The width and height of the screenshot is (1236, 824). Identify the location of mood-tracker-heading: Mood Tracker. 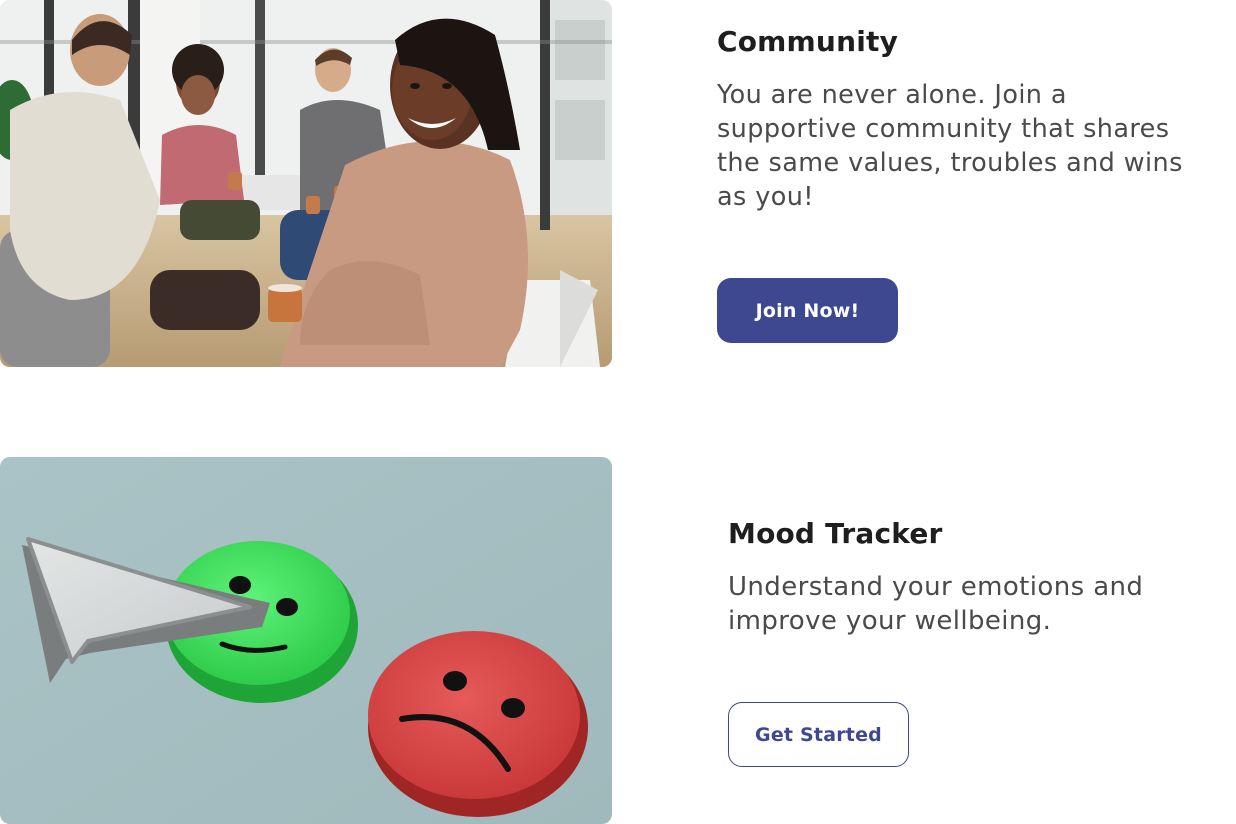
(835, 533).